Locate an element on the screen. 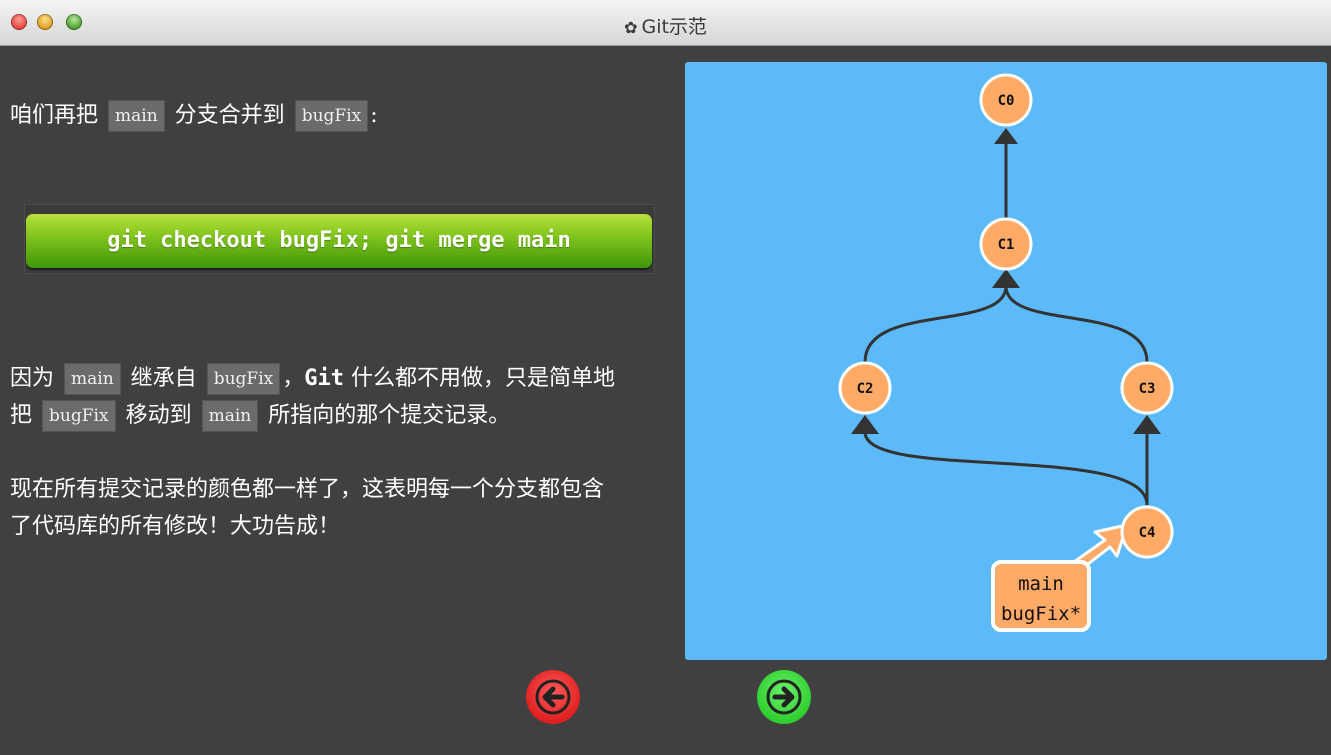  command-container: git checkout bugFix; git merge main is located at coordinates (339, 239).